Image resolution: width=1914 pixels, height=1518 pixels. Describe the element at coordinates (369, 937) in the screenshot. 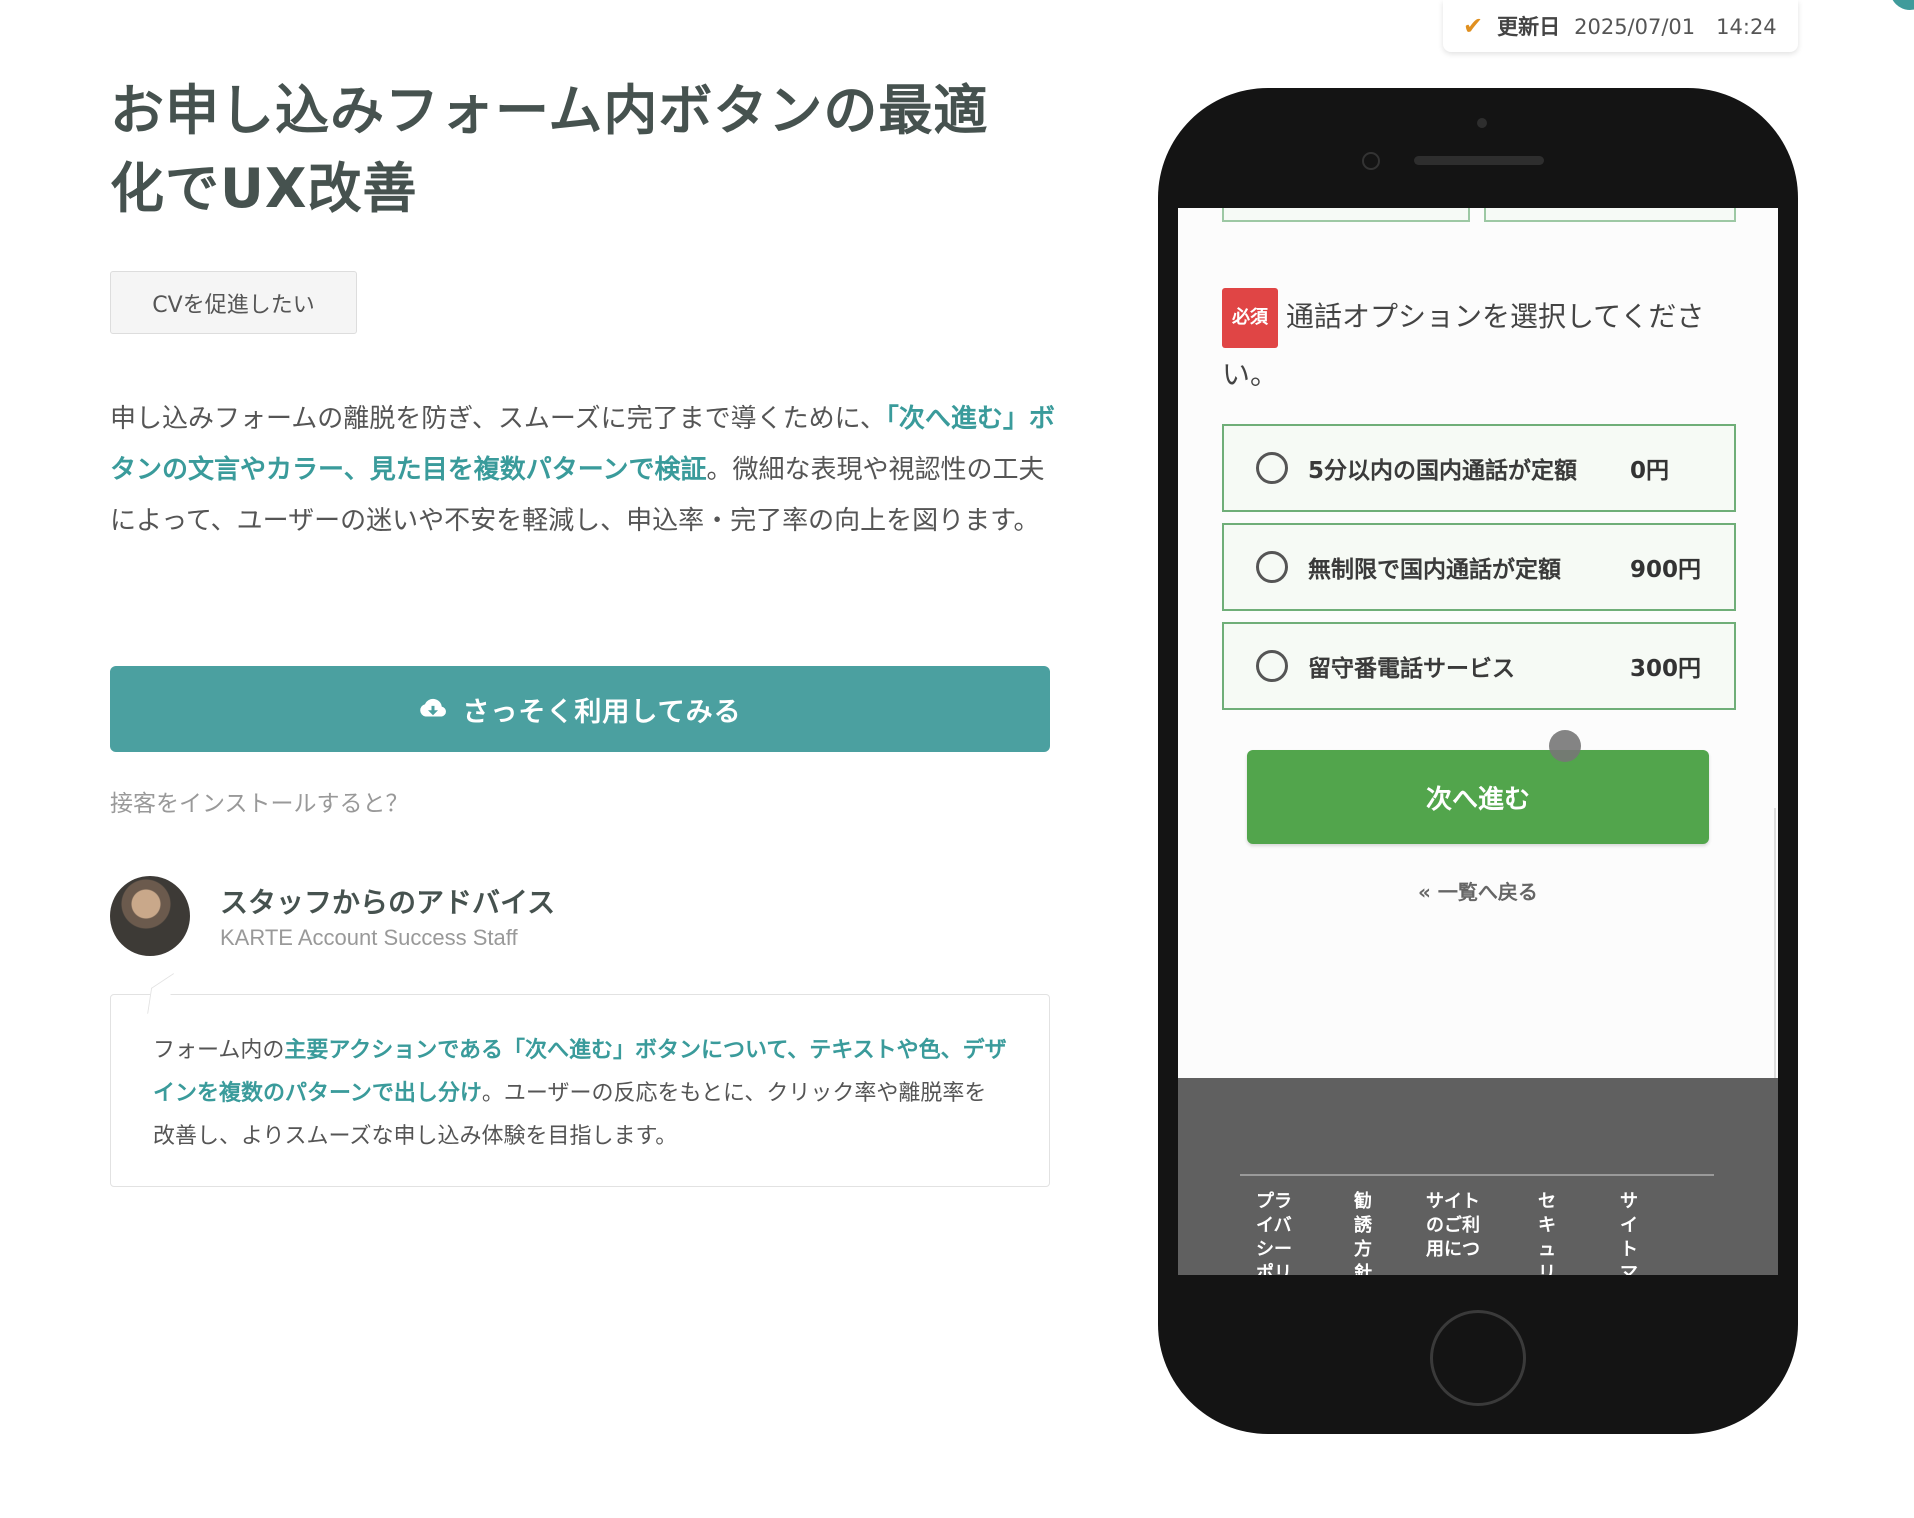

I see `staff-role: KARTE Account Success Staff` at that location.